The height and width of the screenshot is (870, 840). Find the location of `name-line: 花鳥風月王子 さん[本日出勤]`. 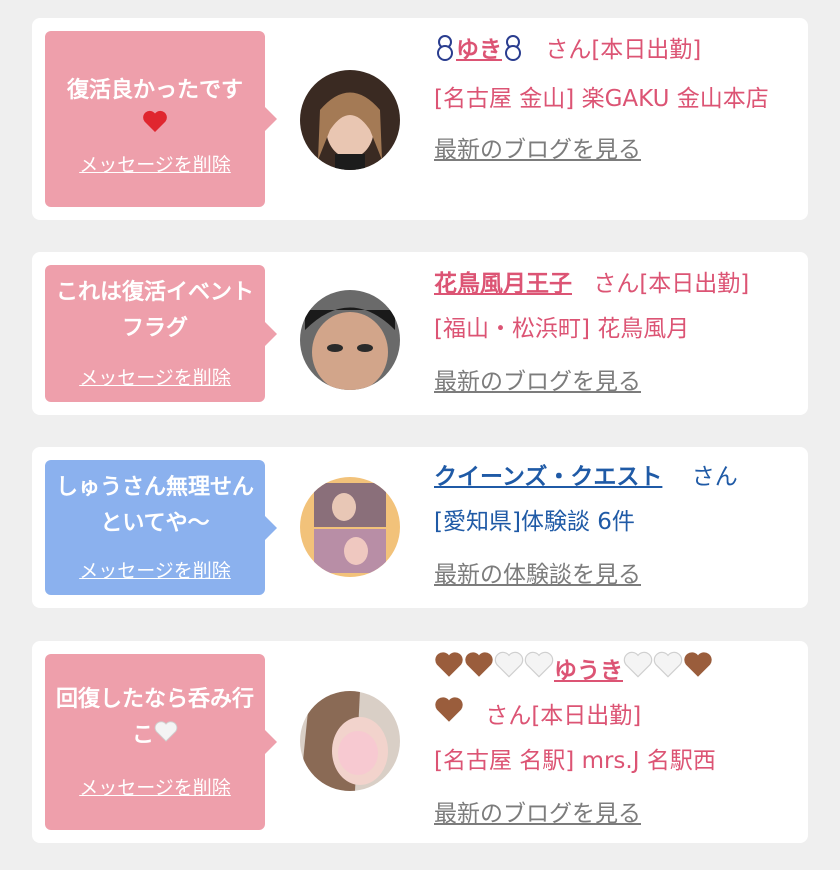

name-line: 花鳥風月王子 さん[本日出勤] is located at coordinates (614, 284).